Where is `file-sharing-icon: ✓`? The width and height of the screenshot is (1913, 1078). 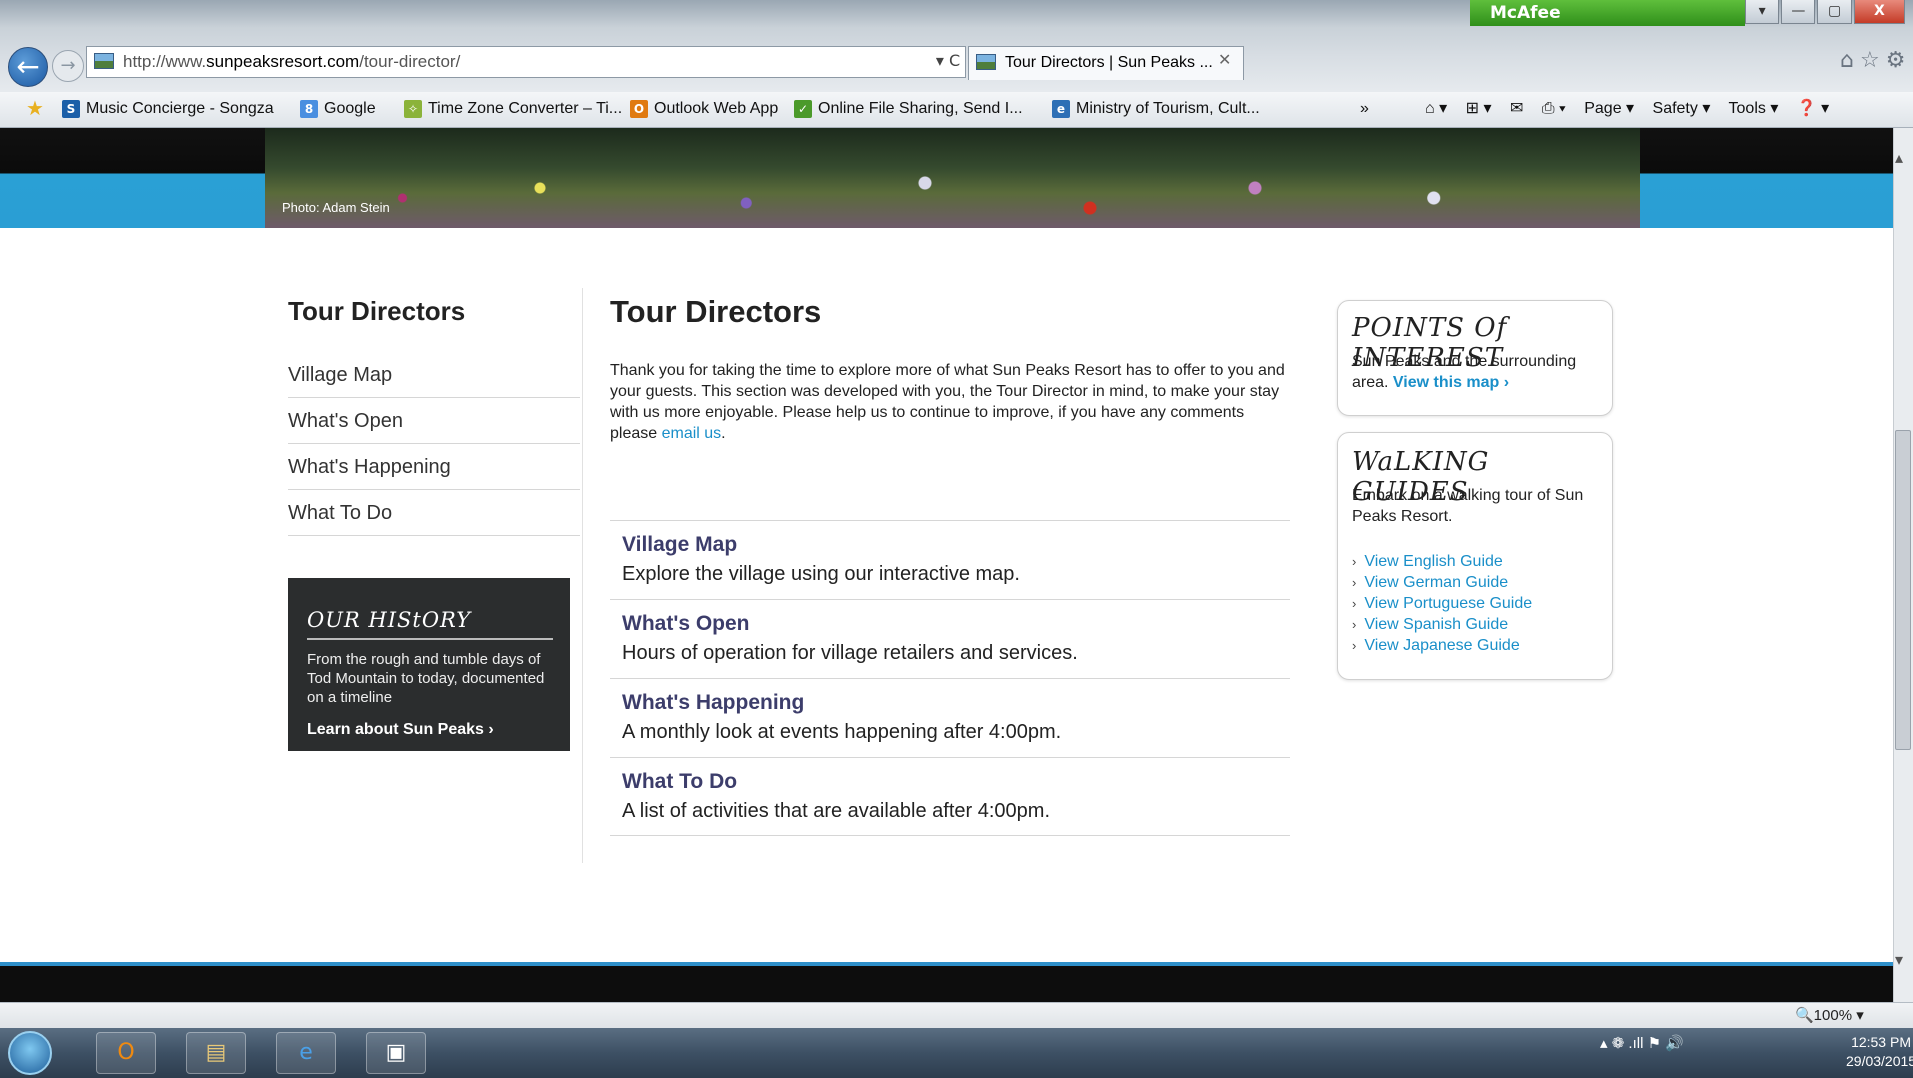
file-sharing-icon: ✓ is located at coordinates (803, 108).